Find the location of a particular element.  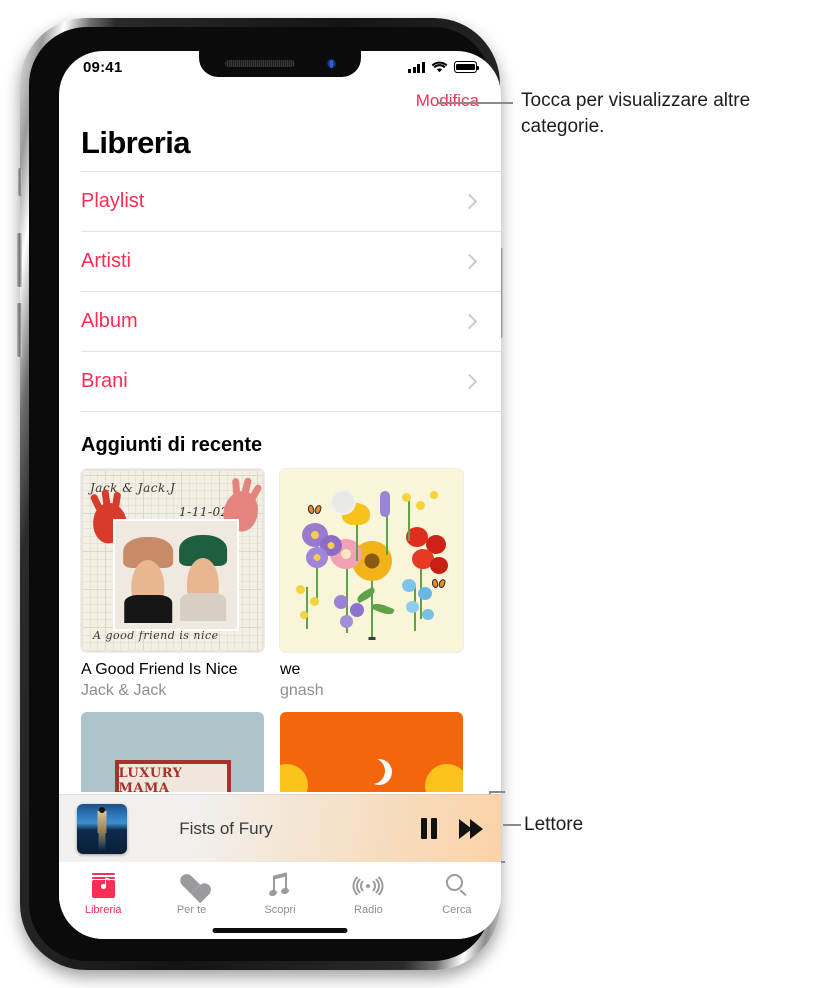

notch is located at coordinates (280, 64).